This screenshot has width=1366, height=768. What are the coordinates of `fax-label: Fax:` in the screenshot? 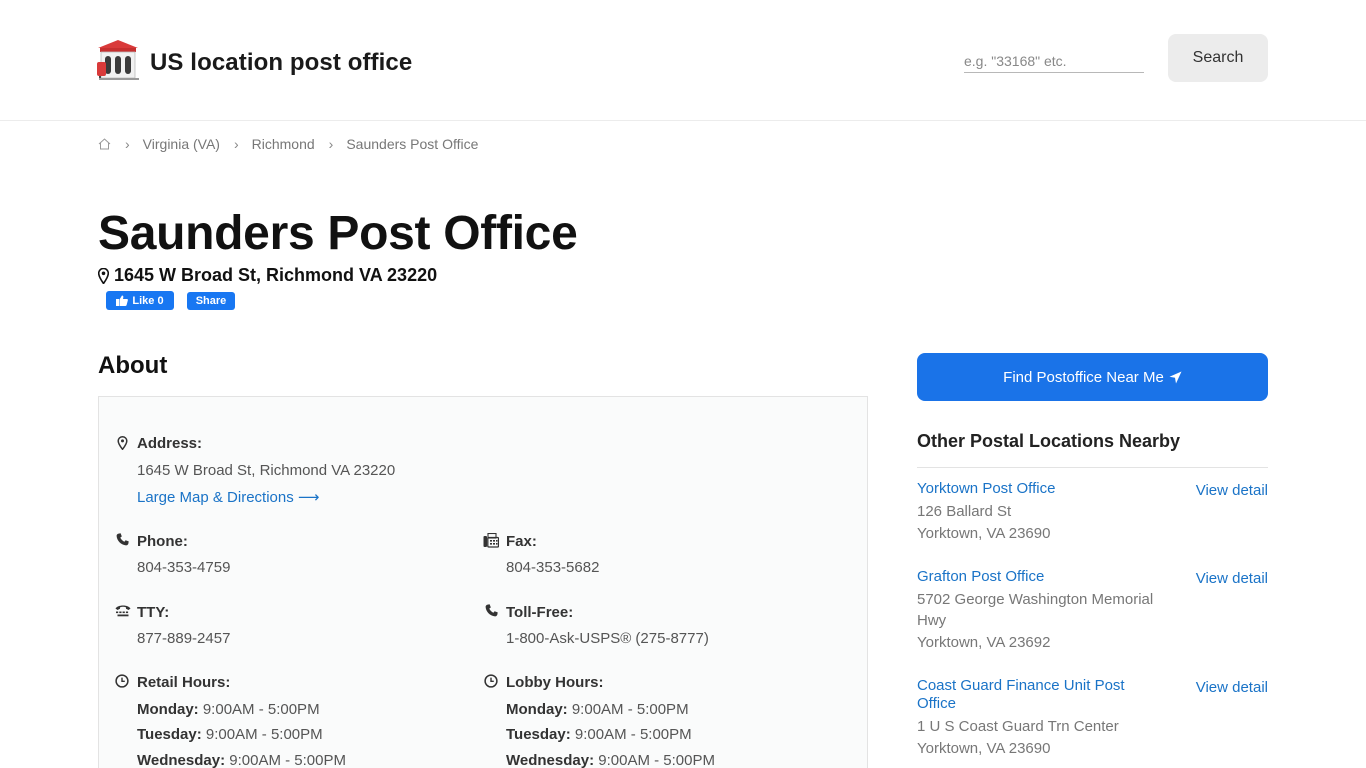 It's located at (521, 541).